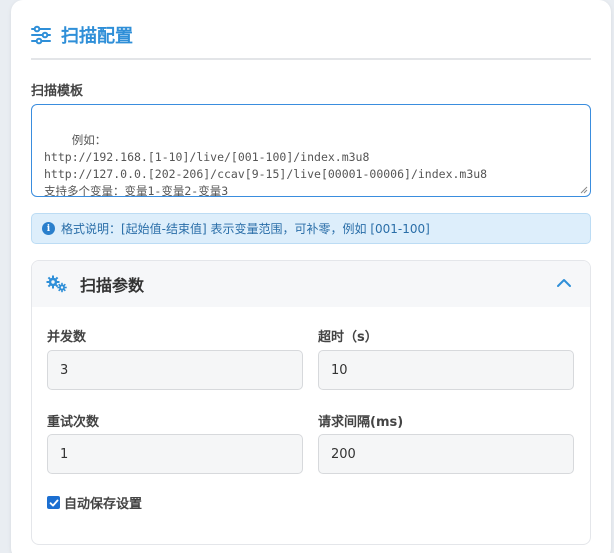 The image size is (614, 553). I want to click on retry-value: 1, so click(64, 454).